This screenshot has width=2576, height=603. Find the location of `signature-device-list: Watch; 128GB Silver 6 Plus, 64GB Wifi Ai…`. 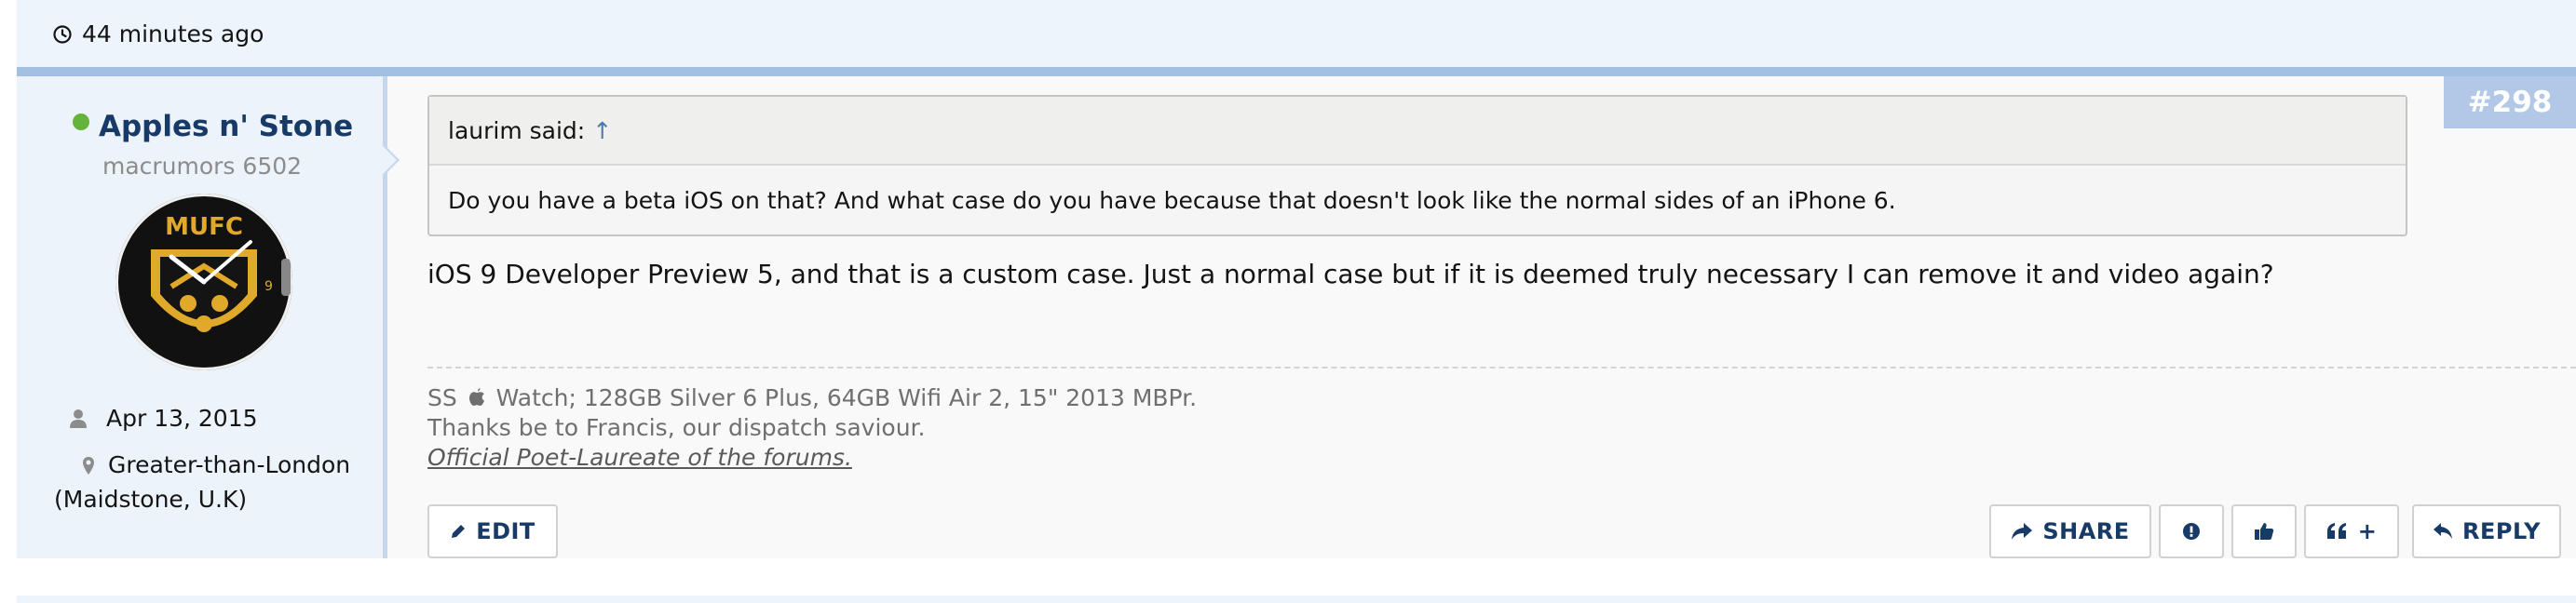

signature-device-list: Watch; 128GB Silver 6 Plus, 64GB Wifi Ai… is located at coordinates (846, 397).